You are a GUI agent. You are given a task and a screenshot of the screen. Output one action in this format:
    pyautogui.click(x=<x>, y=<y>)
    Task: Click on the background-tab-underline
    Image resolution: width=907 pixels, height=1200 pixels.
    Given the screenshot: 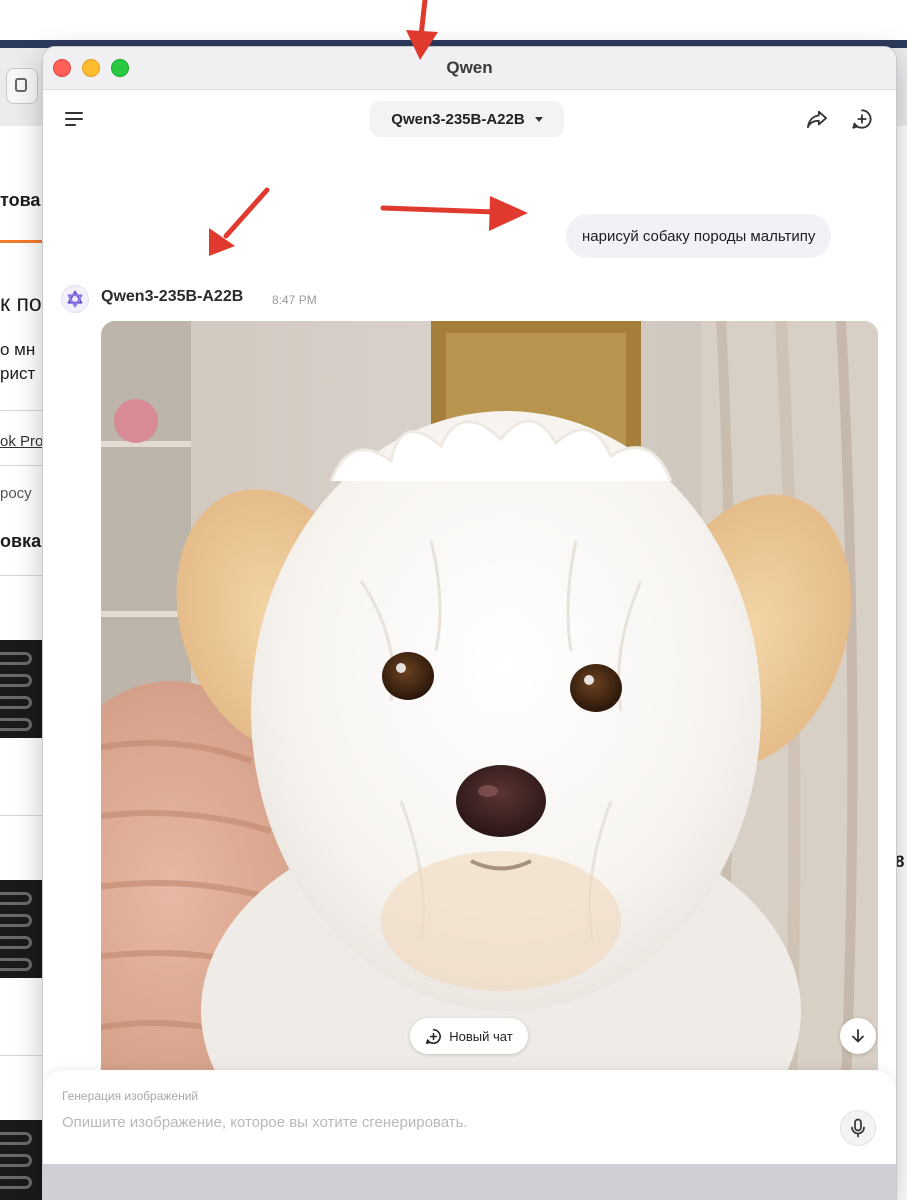 What is the action you would take?
    pyautogui.click(x=21, y=241)
    